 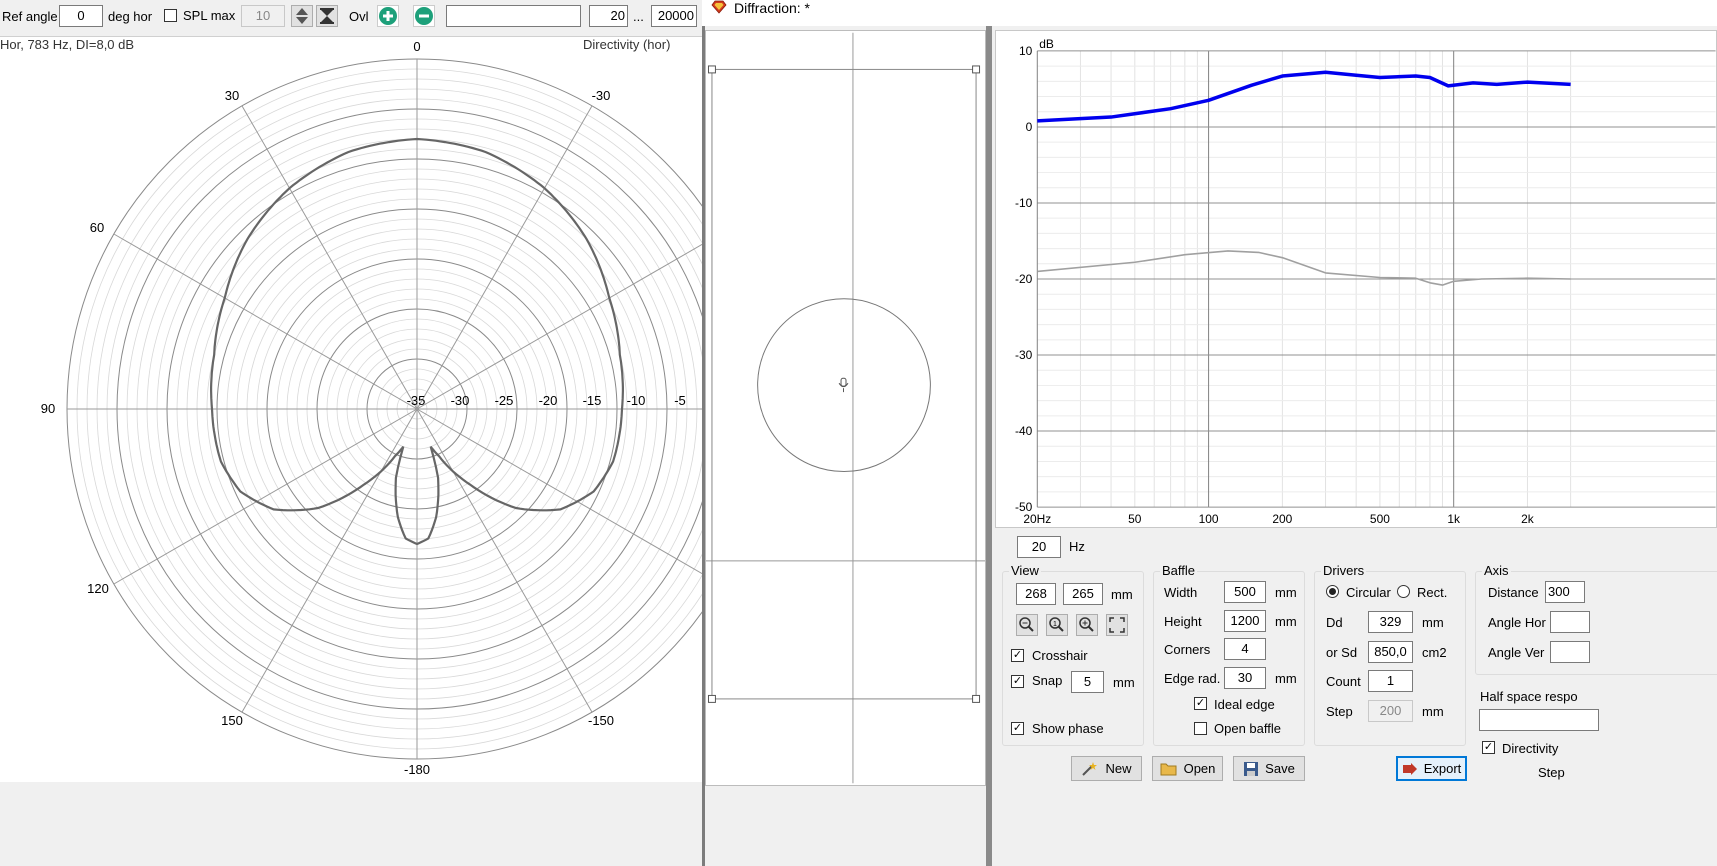 I want to click on baffle-outline, so click(x=844, y=384).